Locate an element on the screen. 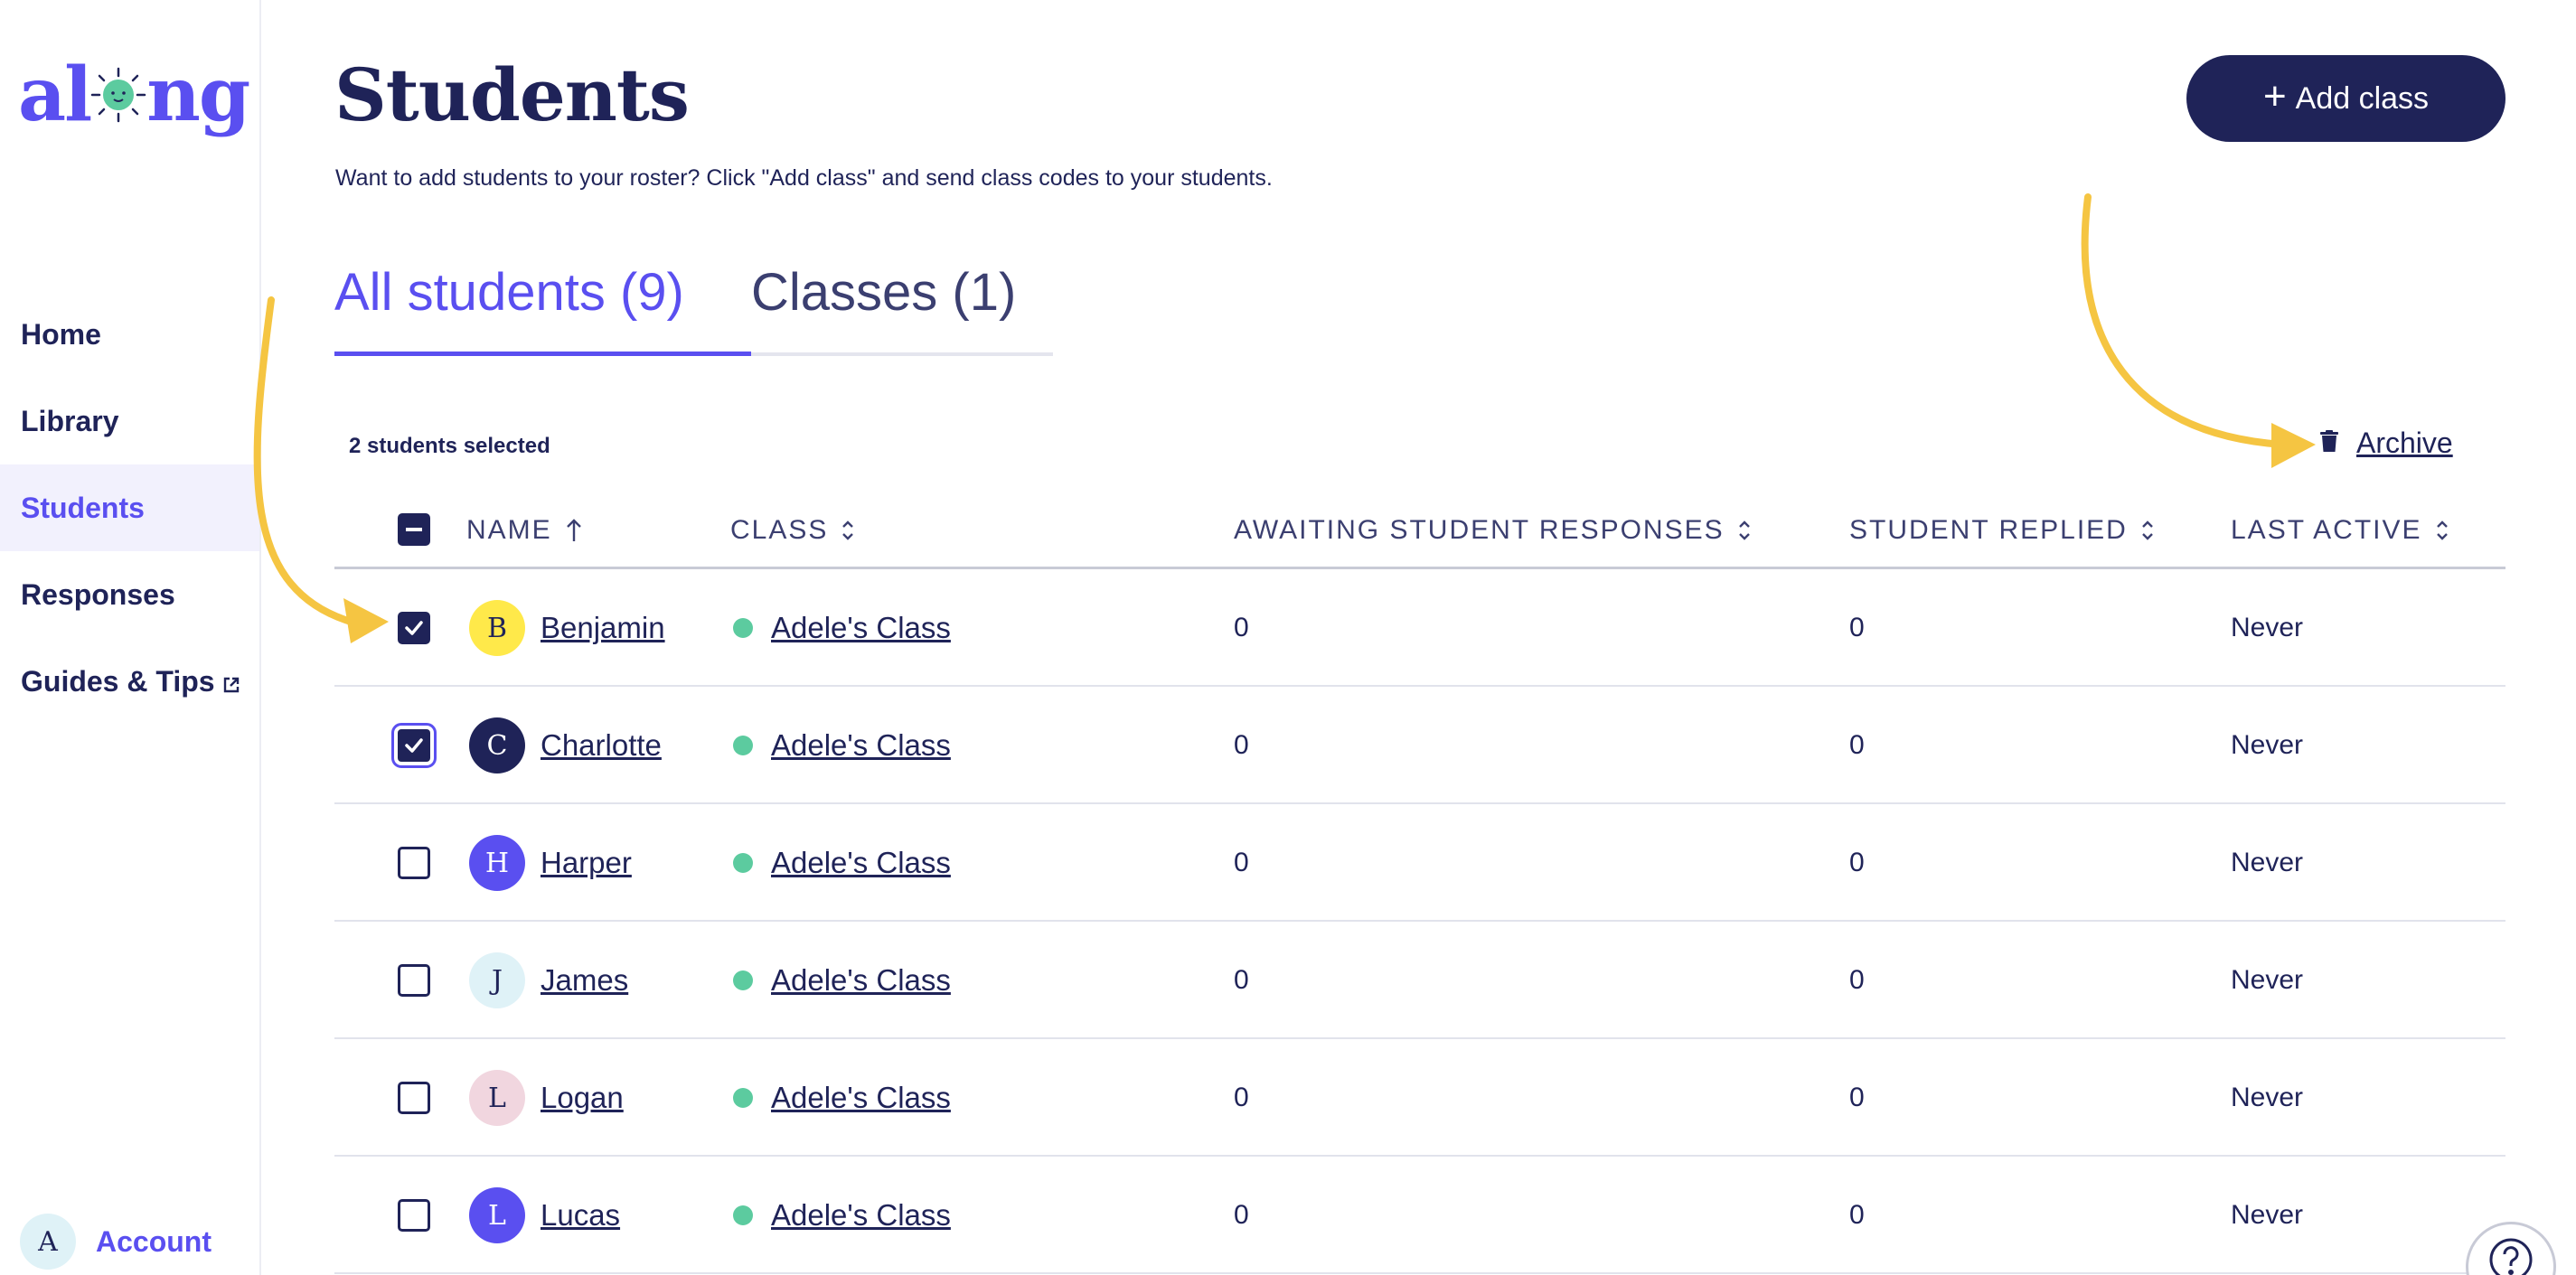  column-header-awaiting: AWAITING STUDENT RESPONSES is located at coordinates (1493, 530).